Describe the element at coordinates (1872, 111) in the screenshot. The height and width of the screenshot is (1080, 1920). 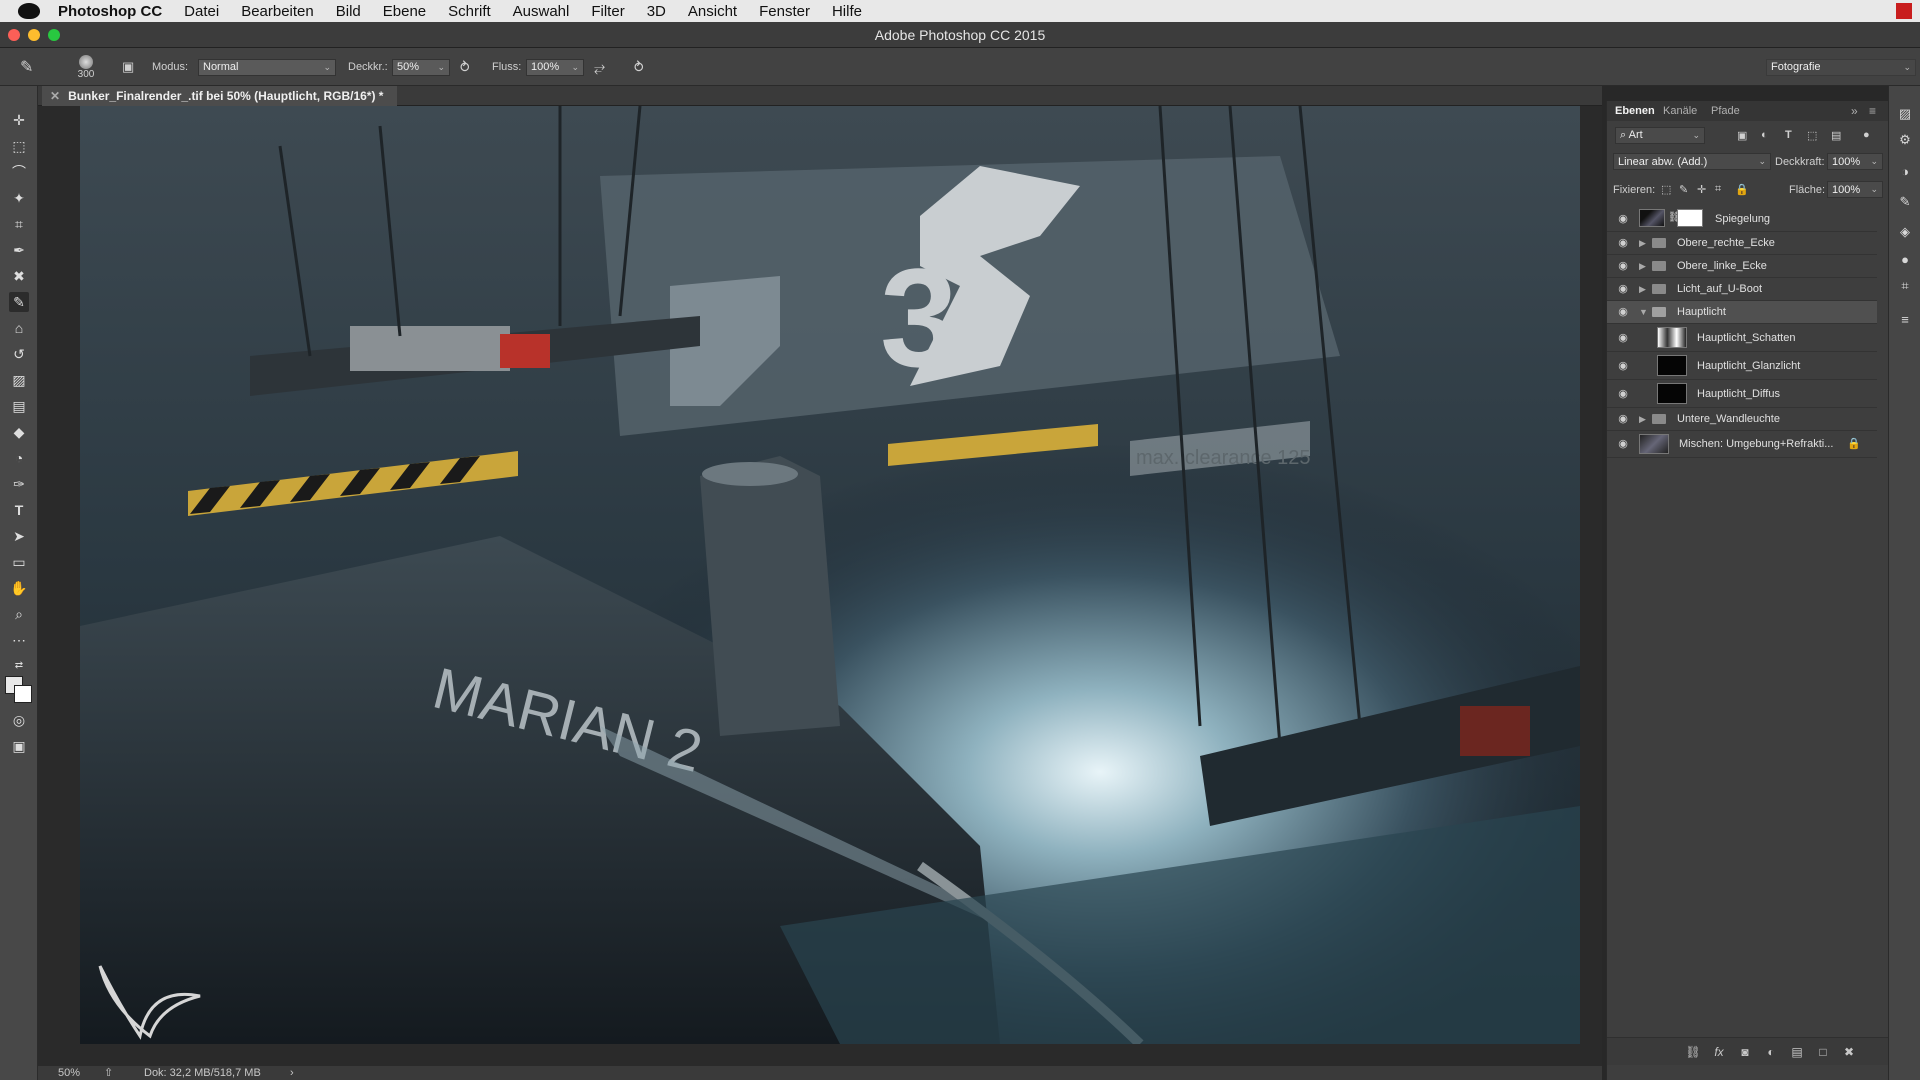
I see `panel-menu-icon: ≡` at that location.